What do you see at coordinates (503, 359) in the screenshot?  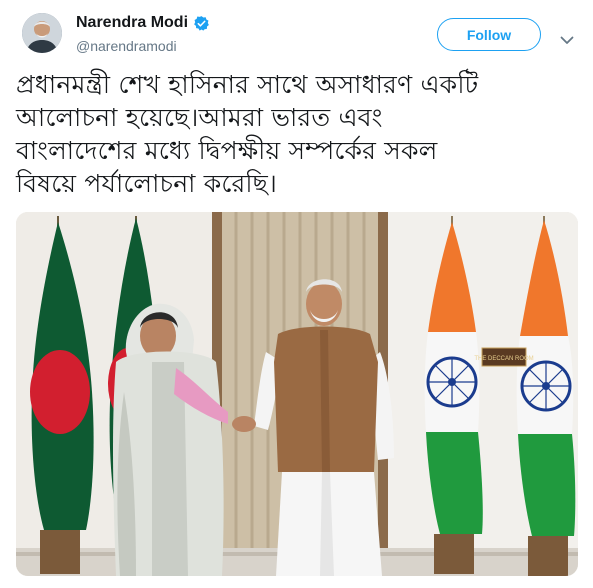 I see `photo-sign-text: THE DECCAN ROOM` at bounding box center [503, 359].